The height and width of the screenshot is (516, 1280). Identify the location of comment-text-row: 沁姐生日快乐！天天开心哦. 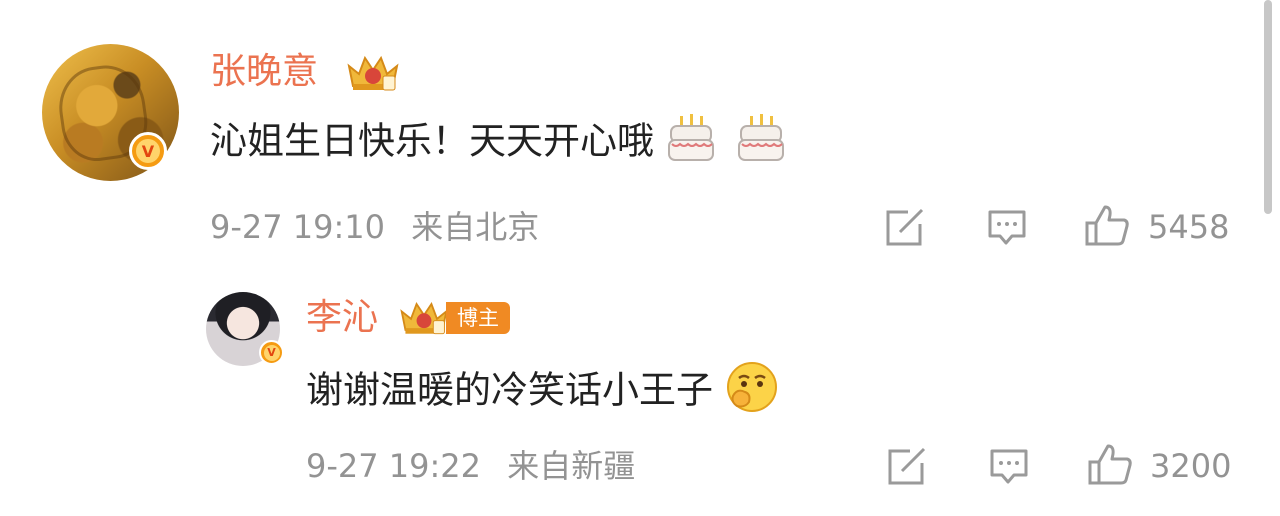
(498, 143).